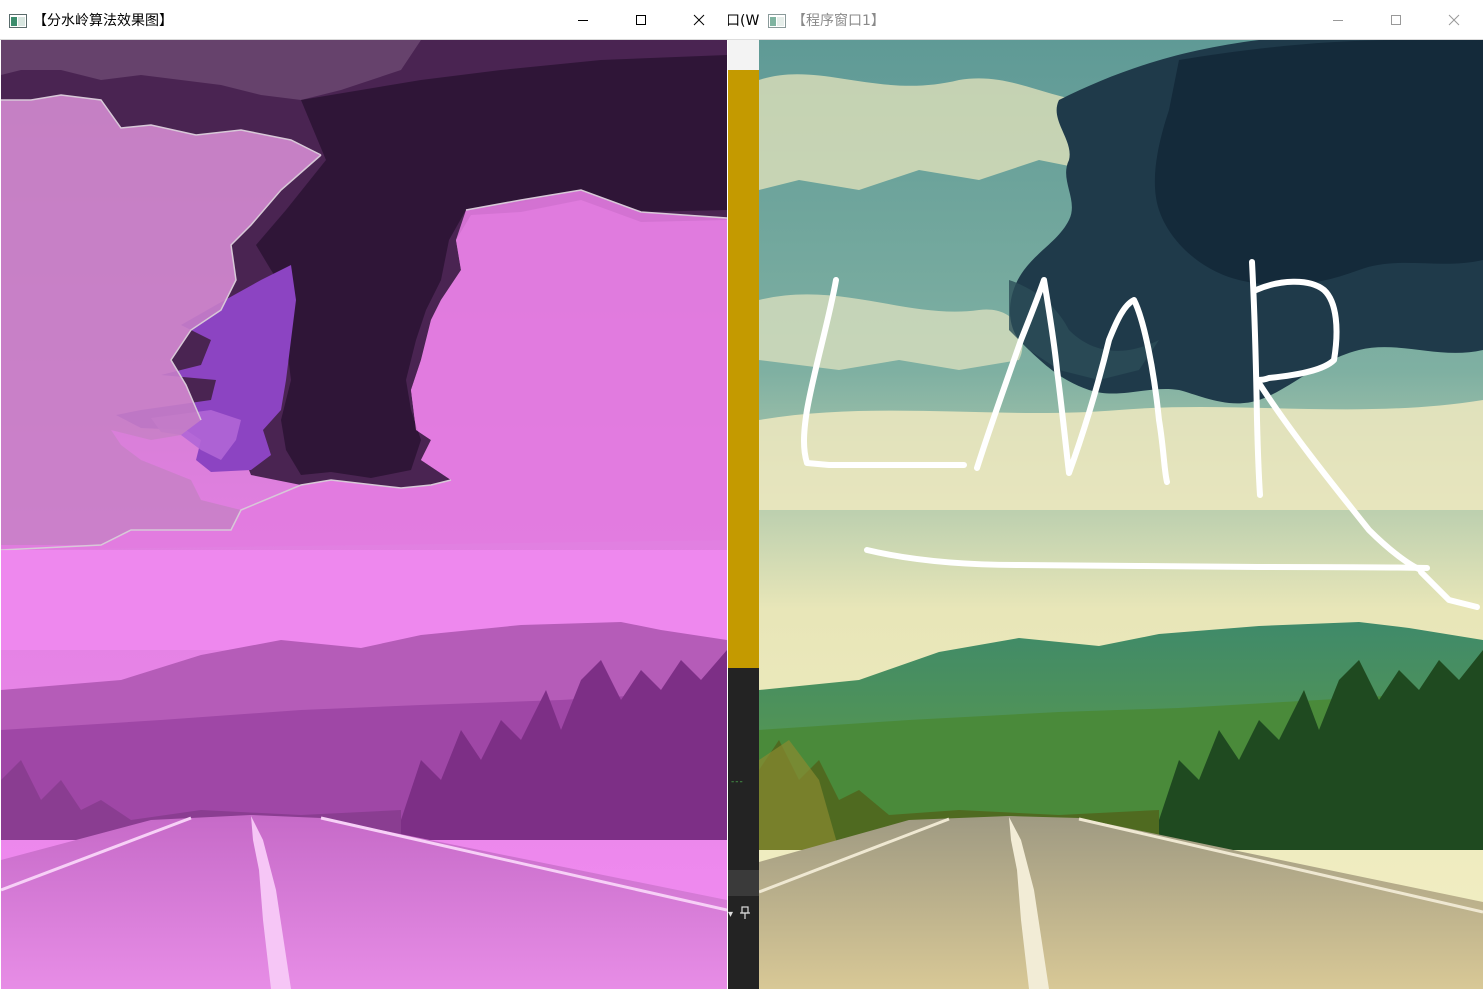 The height and width of the screenshot is (989, 1483). I want to click on background-window-title: 口(W, so click(743, 20).